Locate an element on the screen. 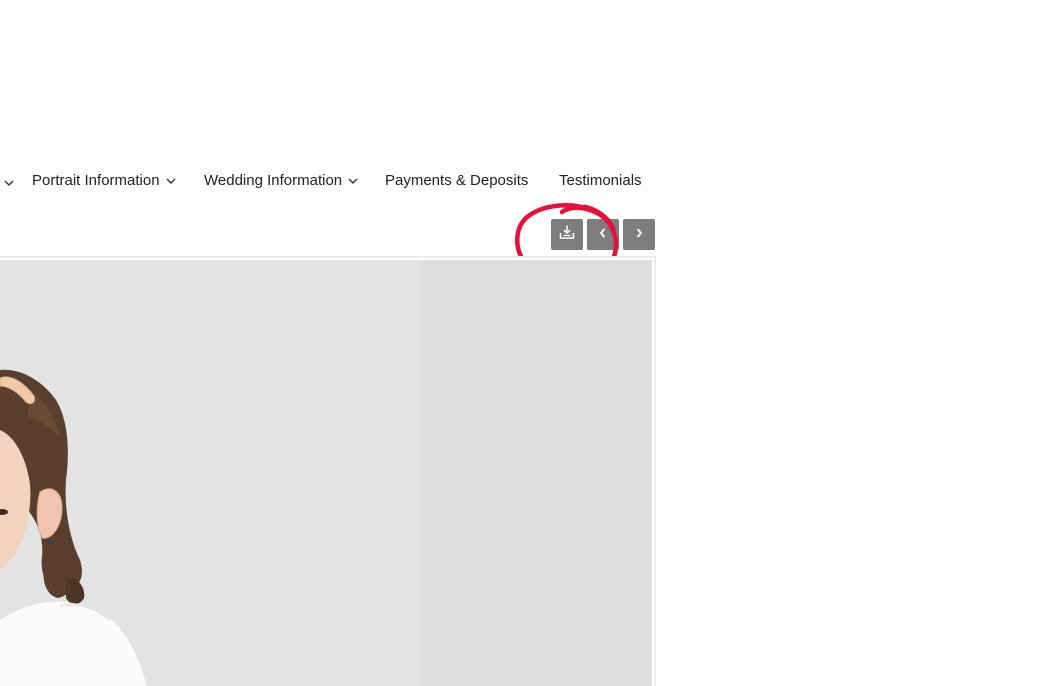 The image size is (1040, 686). download-tray-icon is located at coordinates (567, 234).